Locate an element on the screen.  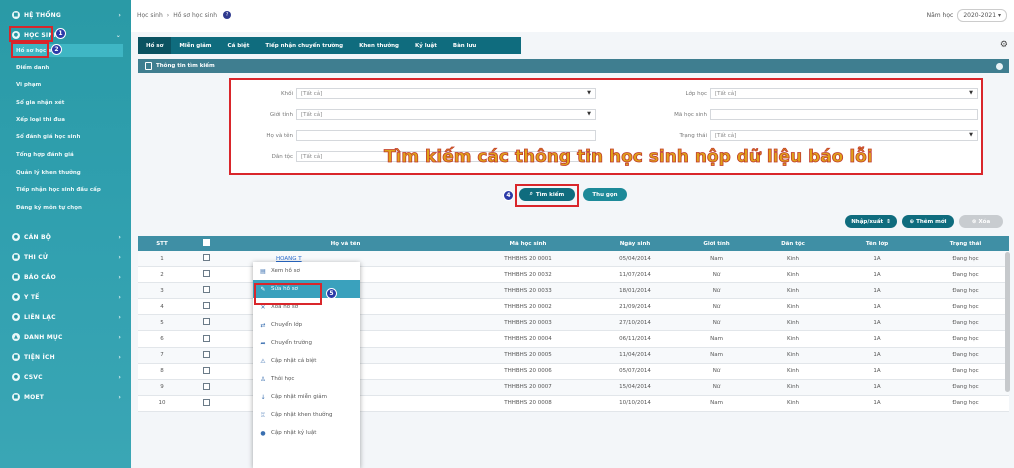
table-scrollbar is located at coordinates (1007, 322).